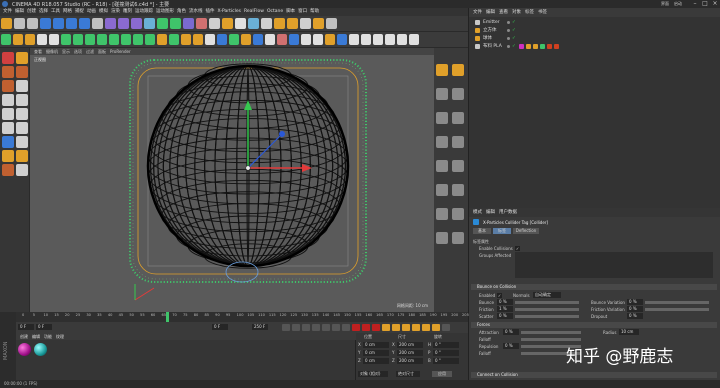 The height and width of the screenshot is (388, 720). Describe the element at coordinates (31, 12) in the screenshot. I see `menu-item: 创建` at that location.